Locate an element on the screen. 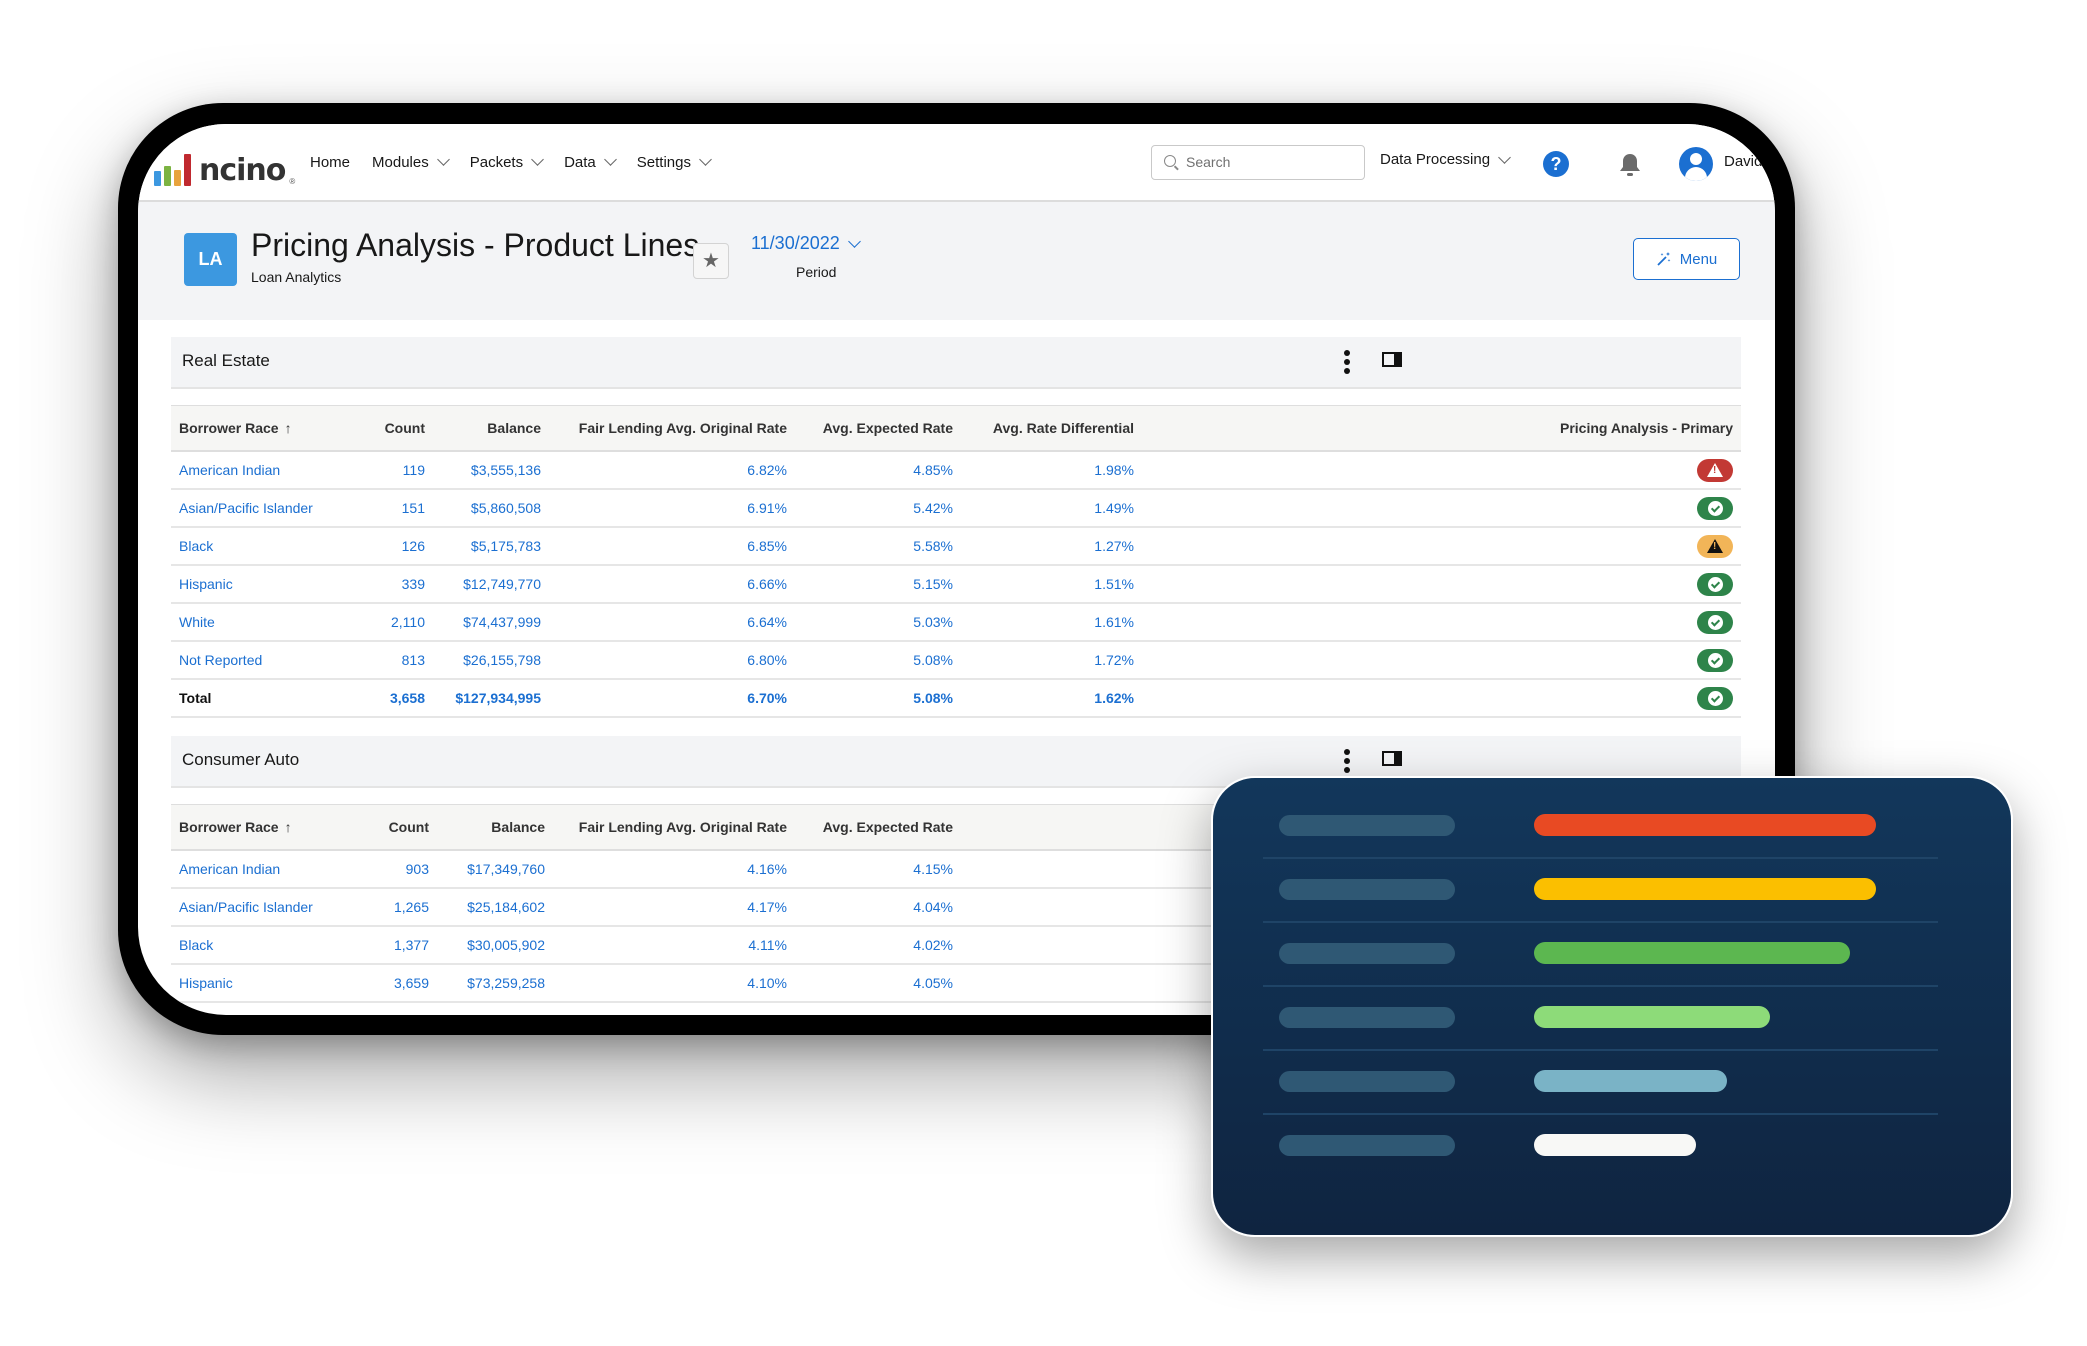  app-icon: LA is located at coordinates (210, 259).